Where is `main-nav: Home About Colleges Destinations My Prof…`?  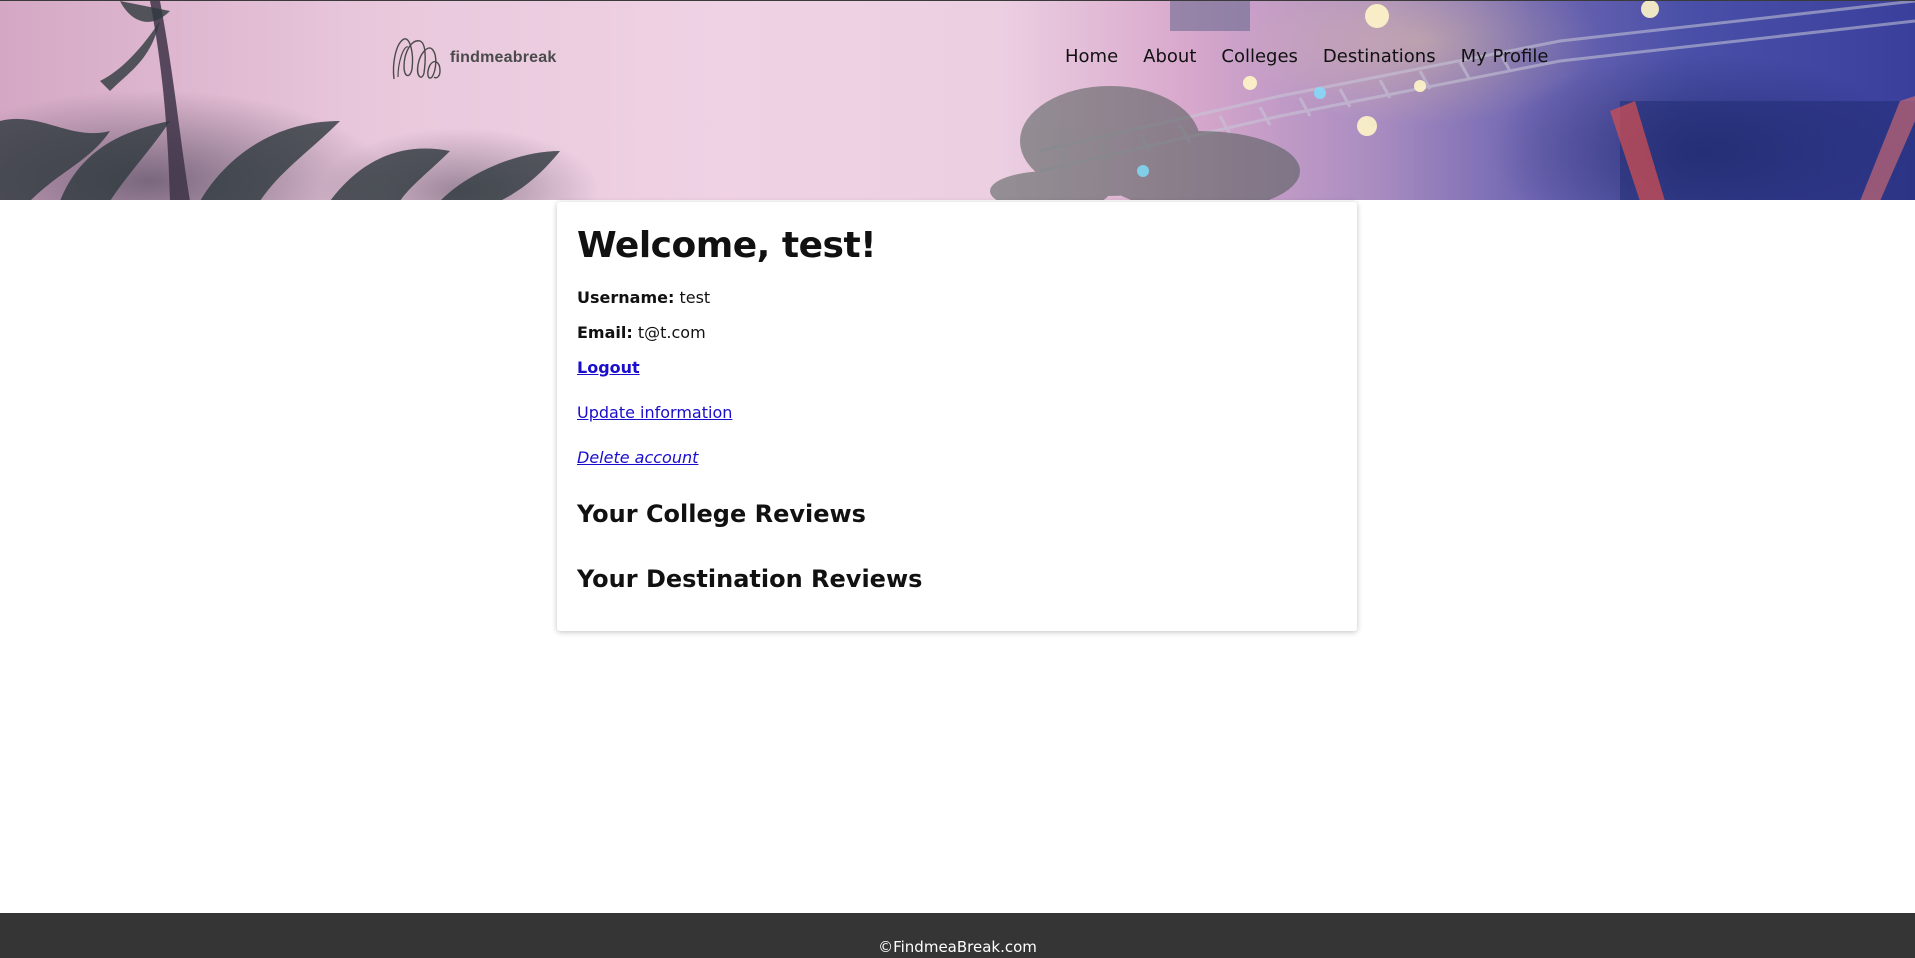 main-nav: Home About Colleges Destinations My Prof… is located at coordinates (1319, 57).